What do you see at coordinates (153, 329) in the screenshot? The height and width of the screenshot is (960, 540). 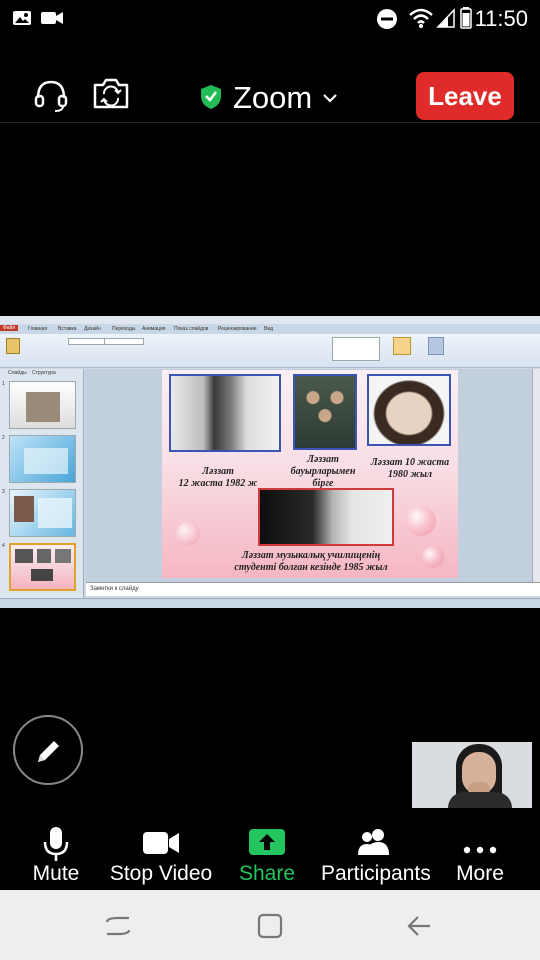 I see `tab-animation: Анимация` at bounding box center [153, 329].